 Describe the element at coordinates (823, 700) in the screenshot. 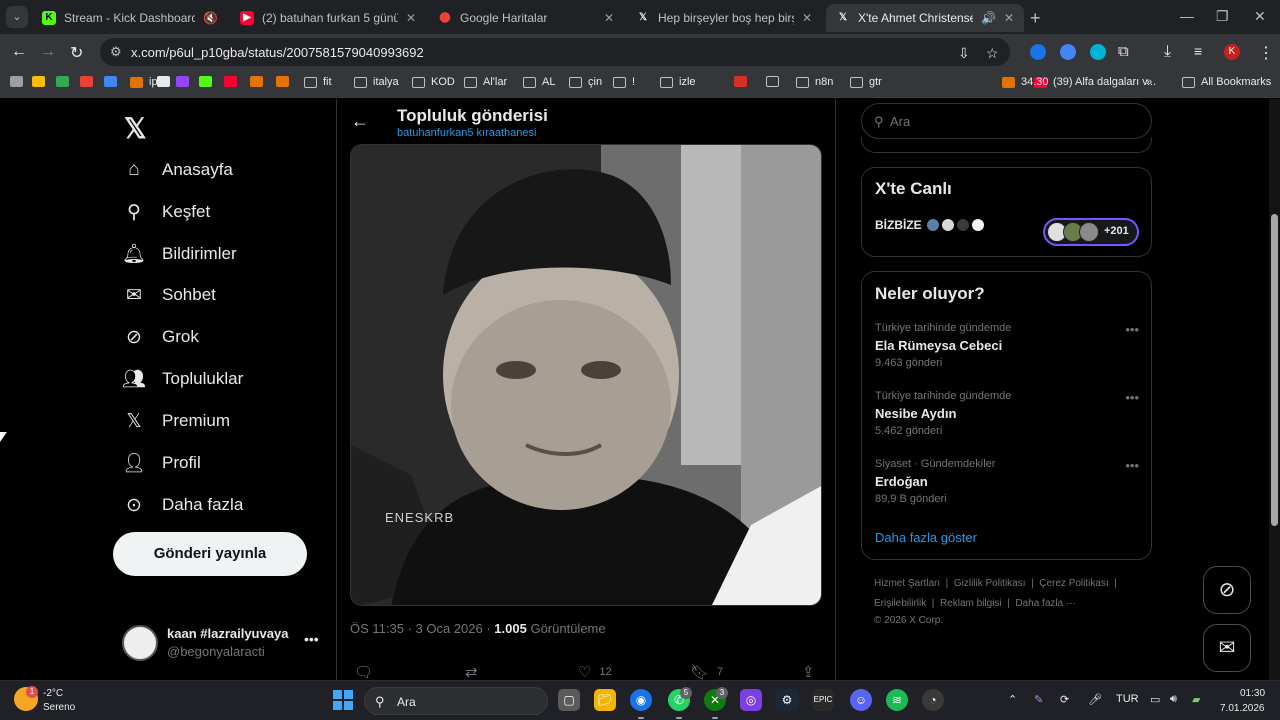

I see `epic-games-icon: EPIC` at that location.